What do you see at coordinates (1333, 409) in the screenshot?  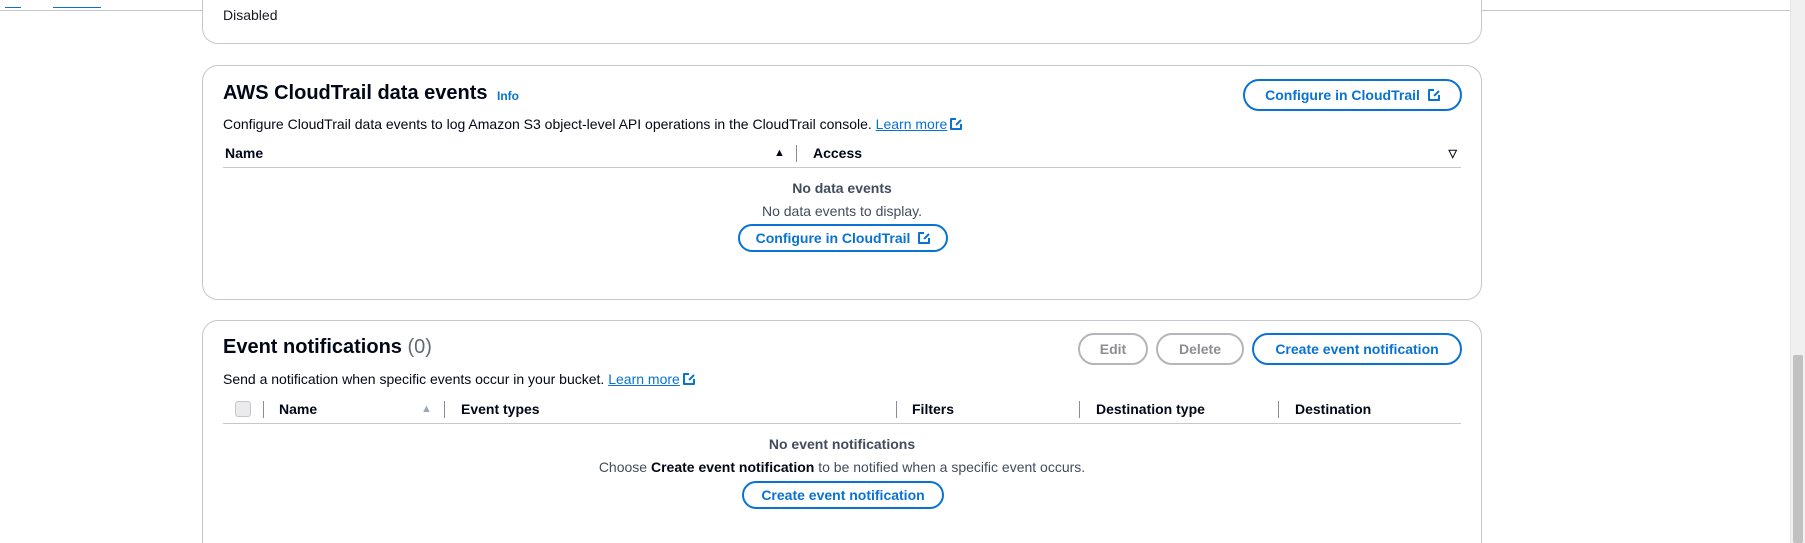 I see `column-header-destination: Destination` at bounding box center [1333, 409].